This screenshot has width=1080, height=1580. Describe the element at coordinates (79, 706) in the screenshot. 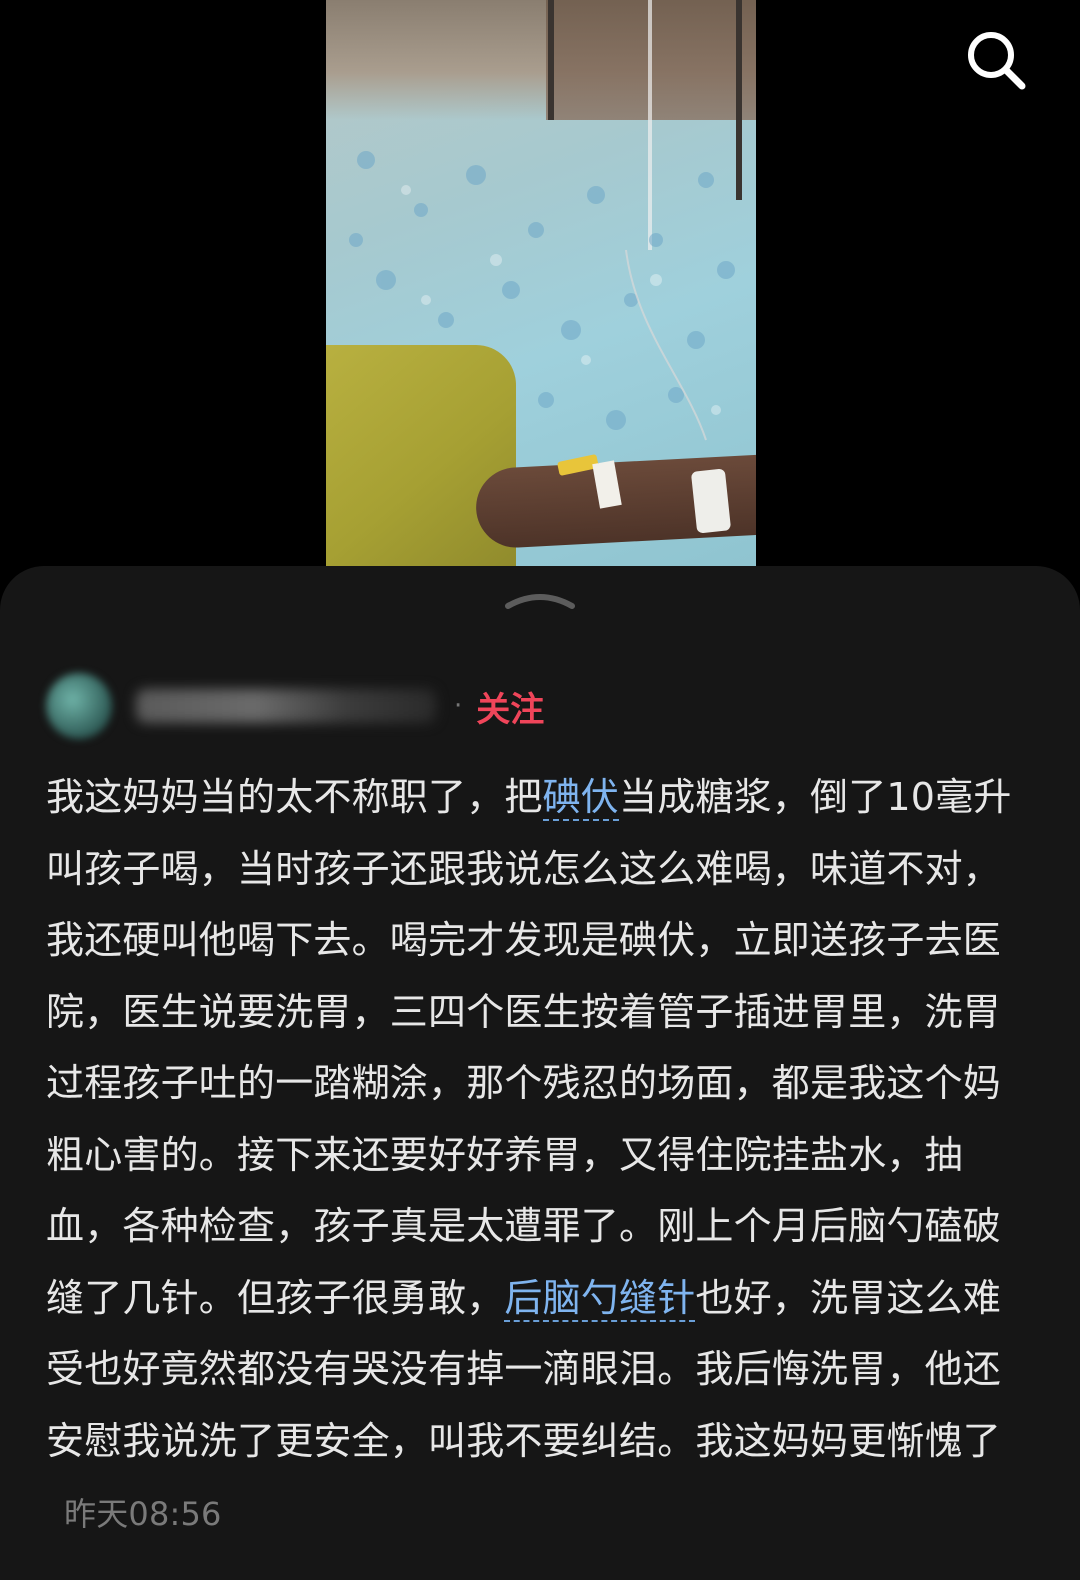

I see `avatar` at that location.